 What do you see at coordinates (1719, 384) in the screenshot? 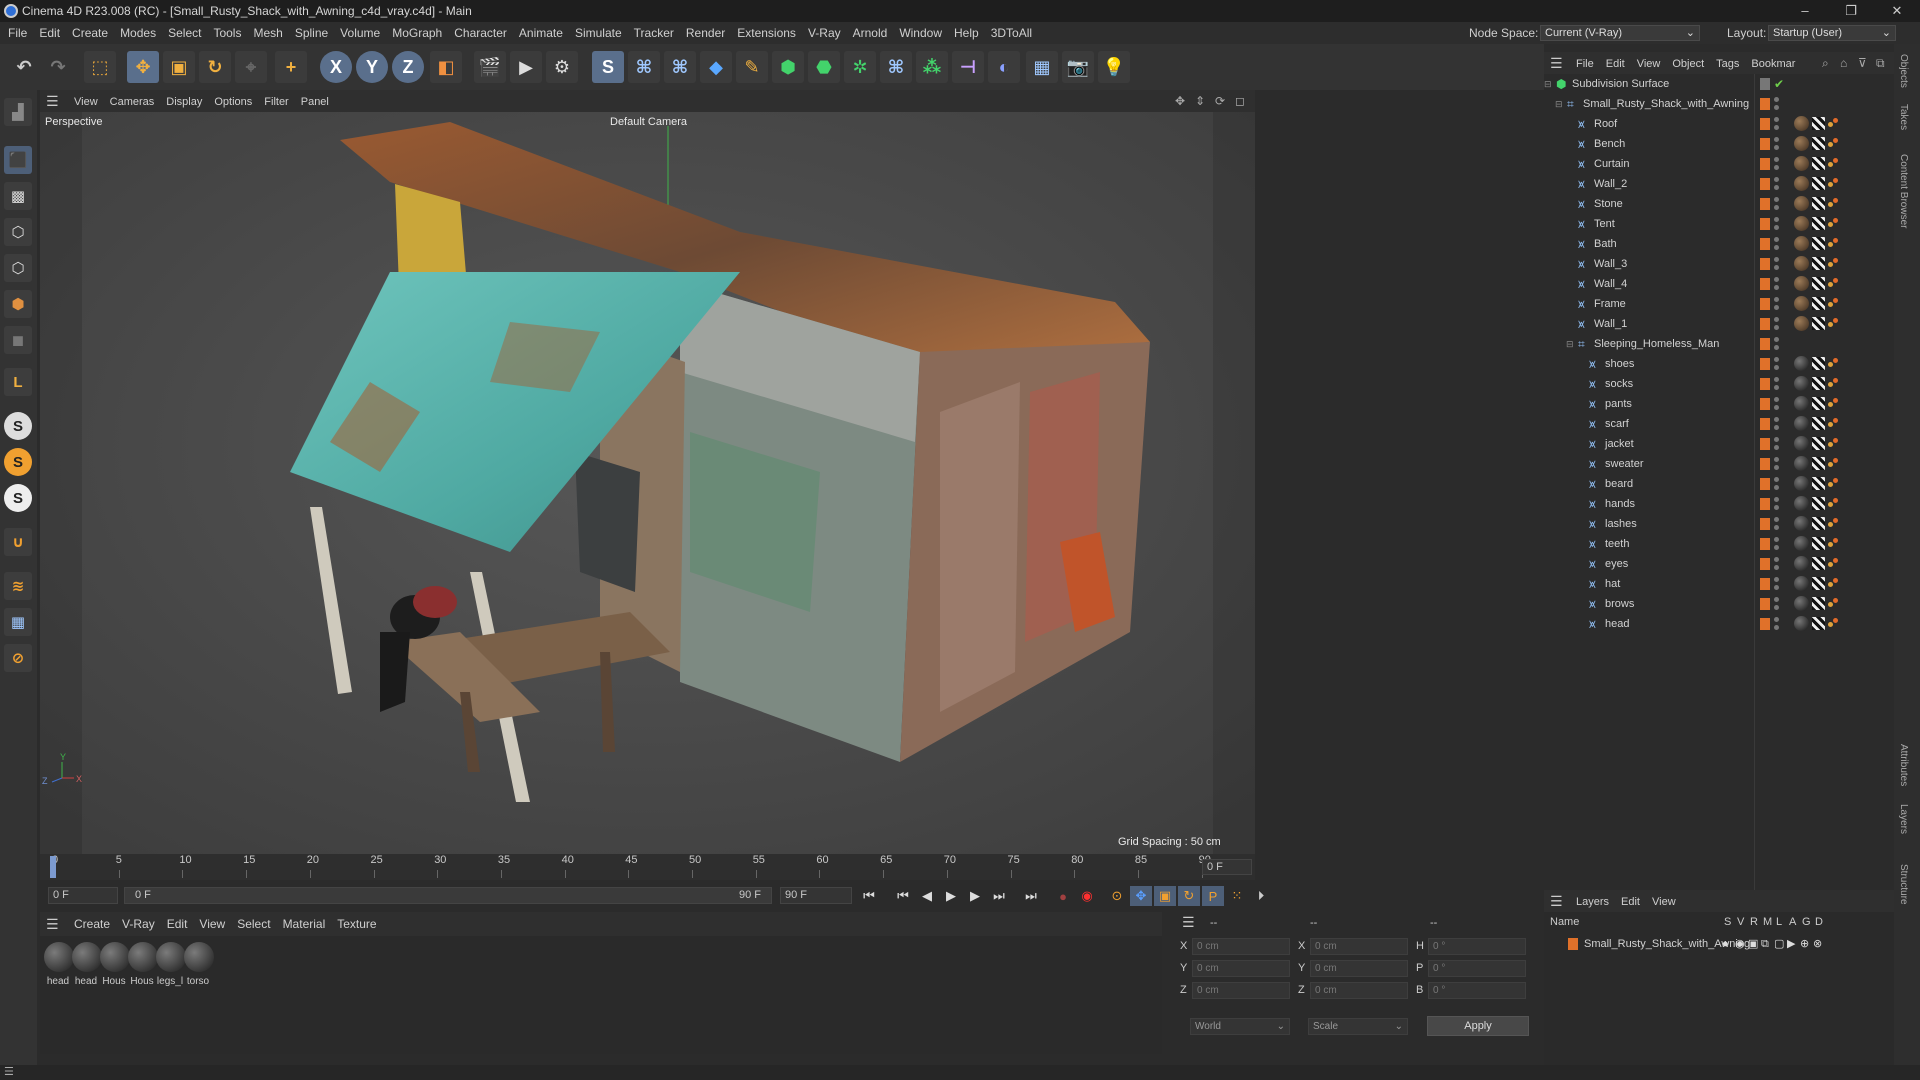
I see `object-row: ⩙ socks` at bounding box center [1719, 384].